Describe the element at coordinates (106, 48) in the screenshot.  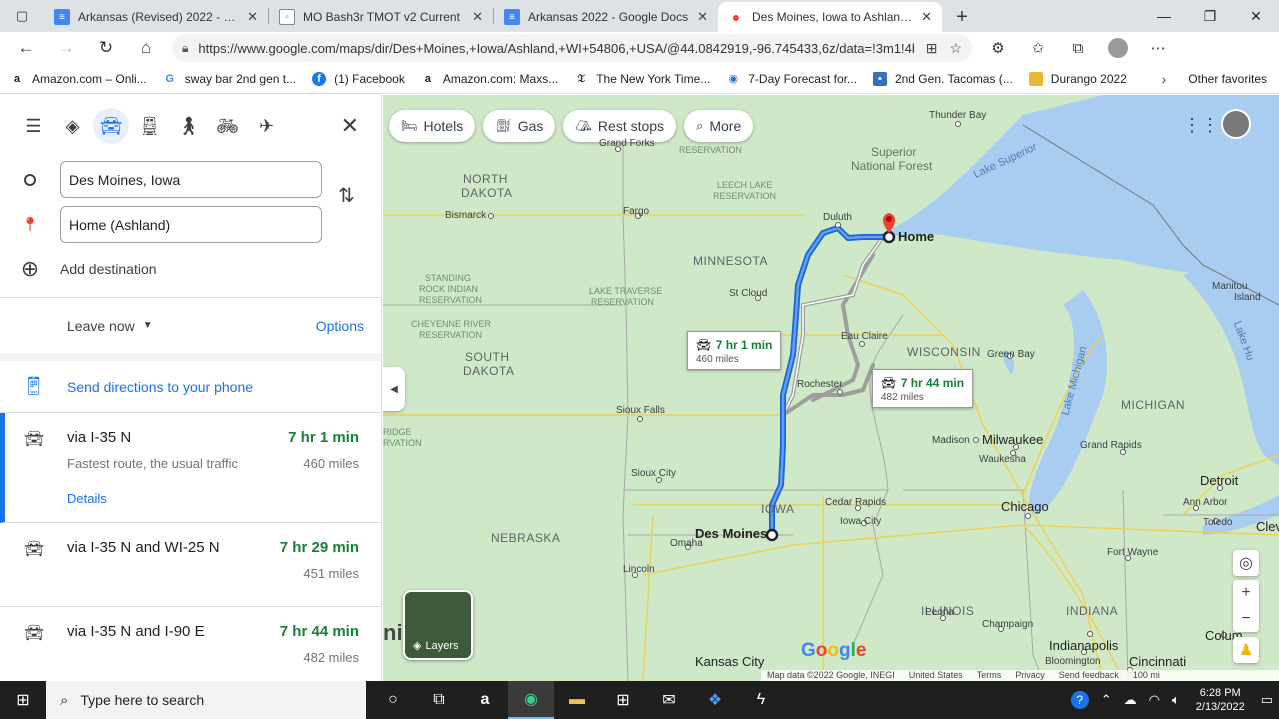
I see `refresh-icon: ↻` at that location.